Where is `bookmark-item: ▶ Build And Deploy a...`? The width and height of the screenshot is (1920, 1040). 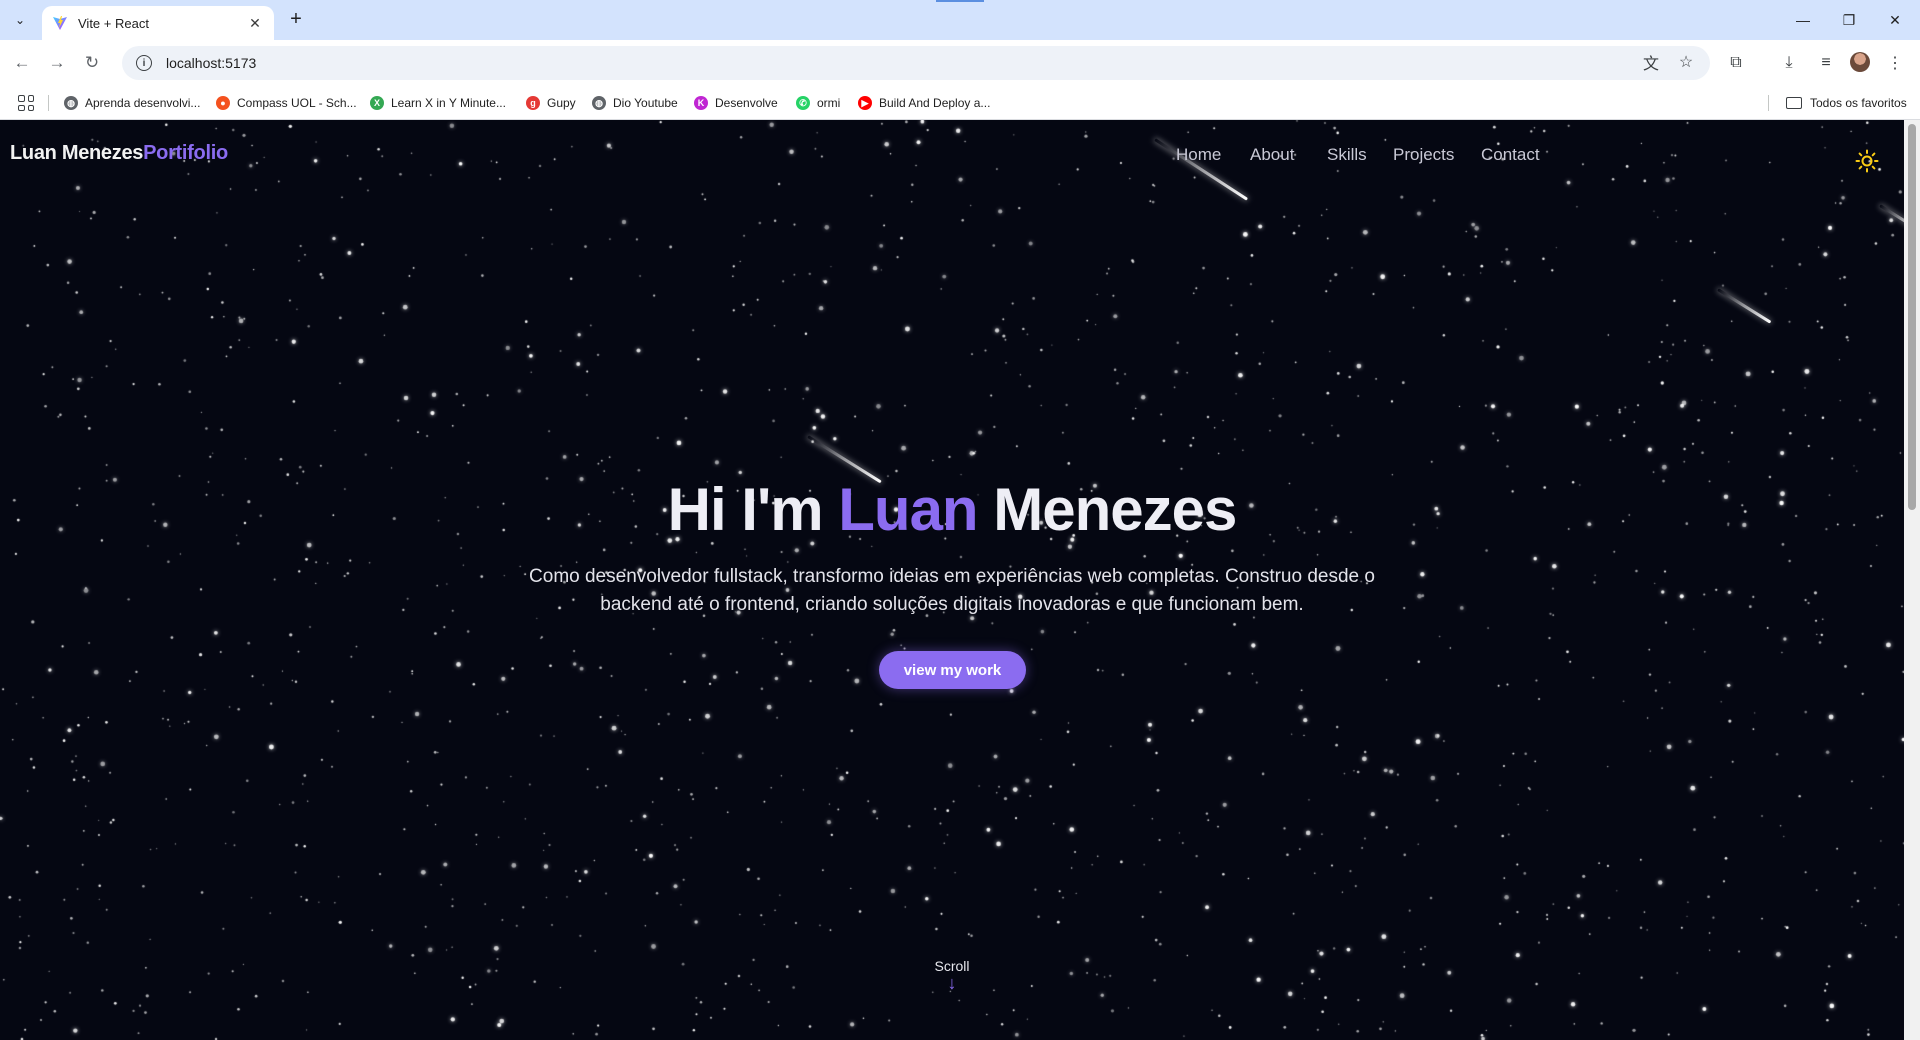 bookmark-item: ▶ Build And Deploy a... is located at coordinates (924, 103).